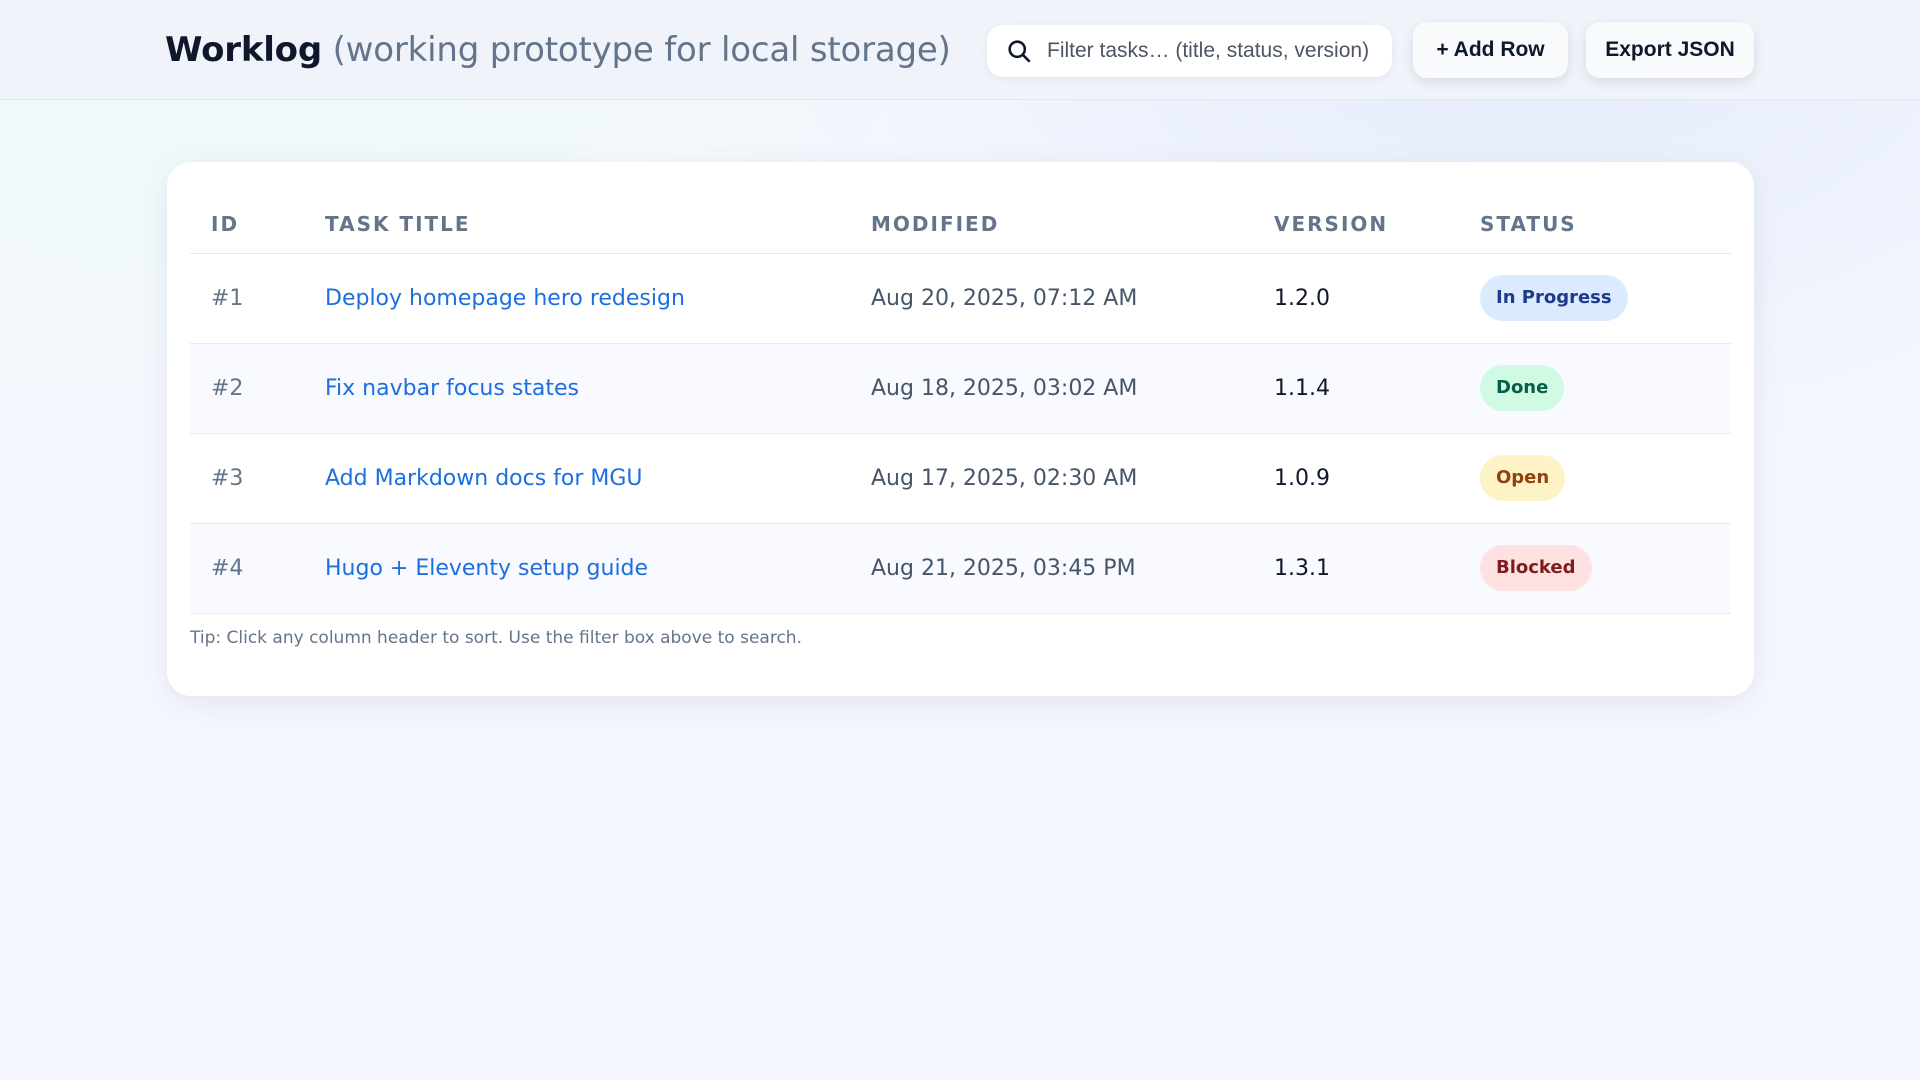 Image resolution: width=1920 pixels, height=1080 pixels. I want to click on task-modified: Aug 17, 2025, 02:30 AM, so click(1072, 478).